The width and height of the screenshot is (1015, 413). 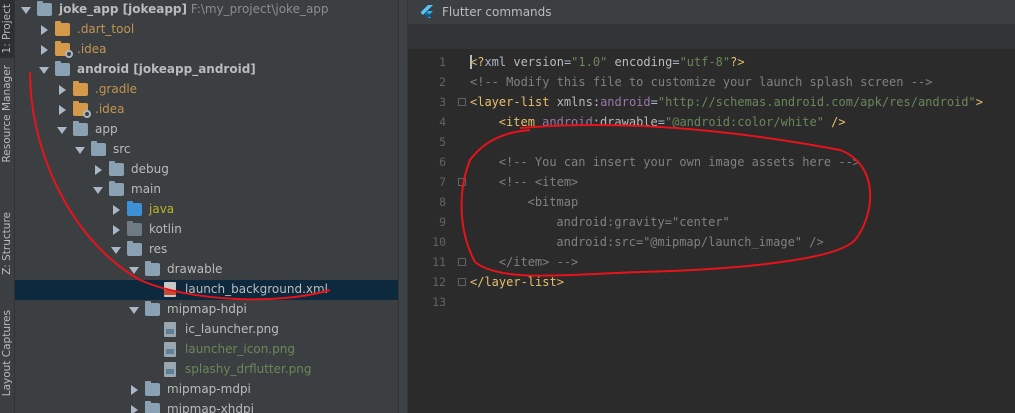 I want to click on code-line: </layer-list>, so click(x=517, y=282).